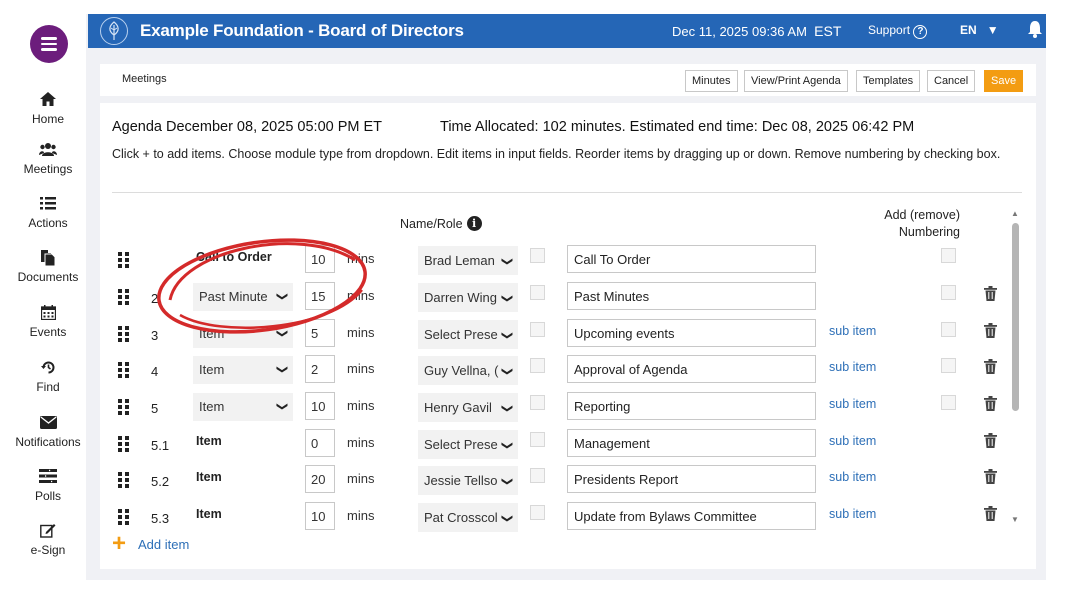  Describe the element at coordinates (468, 370) in the screenshot. I see `presenter-select: Guy Vellna, (❯` at that location.